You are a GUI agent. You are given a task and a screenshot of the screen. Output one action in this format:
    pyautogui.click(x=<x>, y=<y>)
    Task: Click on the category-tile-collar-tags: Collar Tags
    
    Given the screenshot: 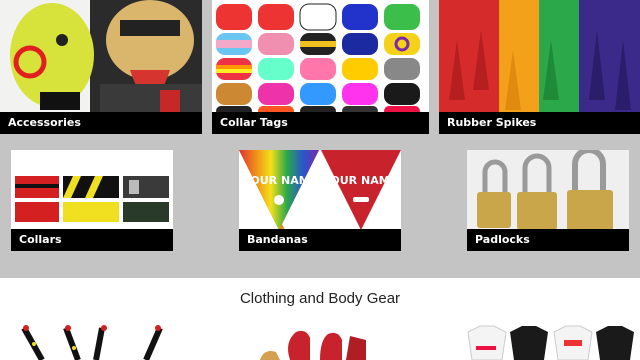 What is the action you would take?
    pyautogui.click(x=320, y=67)
    